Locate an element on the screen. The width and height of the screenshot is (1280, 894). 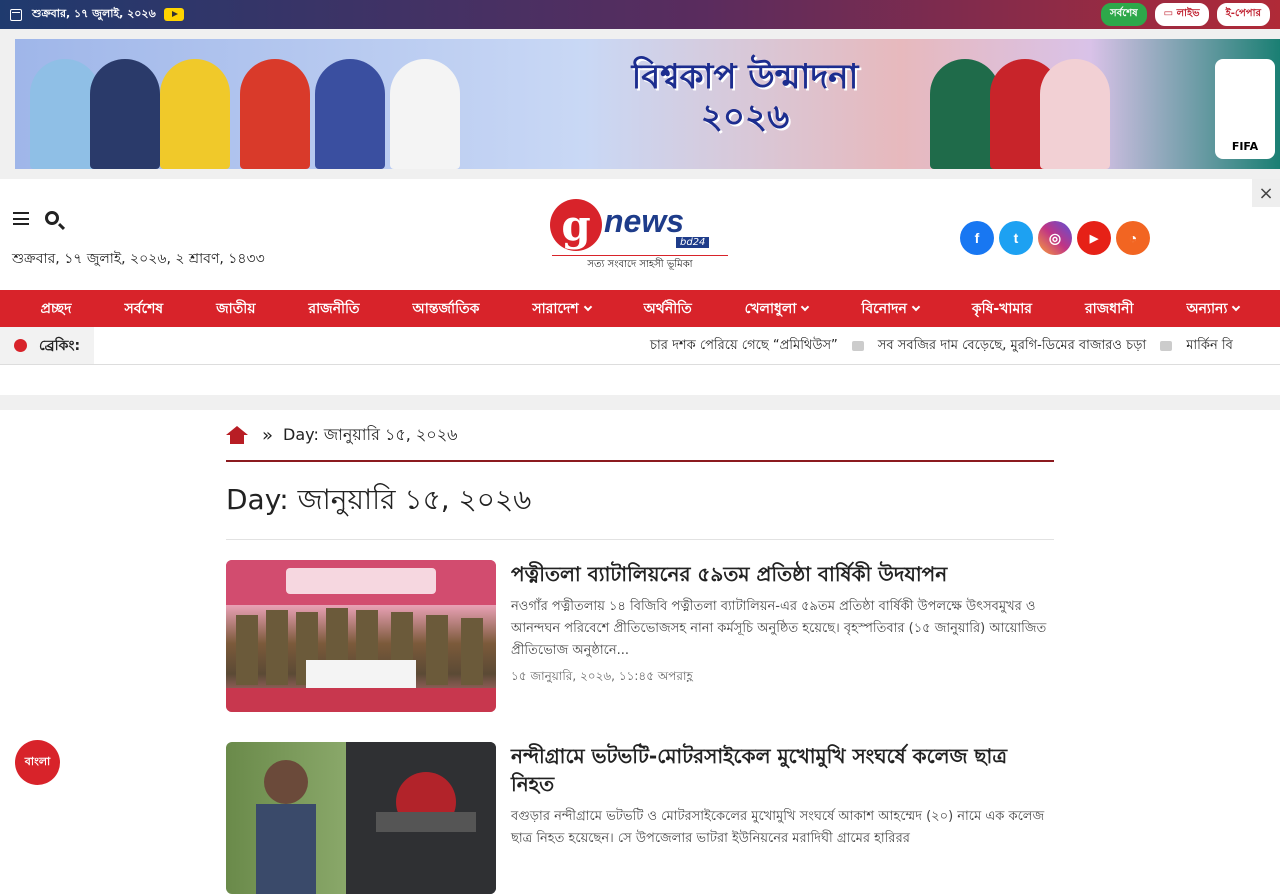
close-ad-button: × is located at coordinates (1266, 193).